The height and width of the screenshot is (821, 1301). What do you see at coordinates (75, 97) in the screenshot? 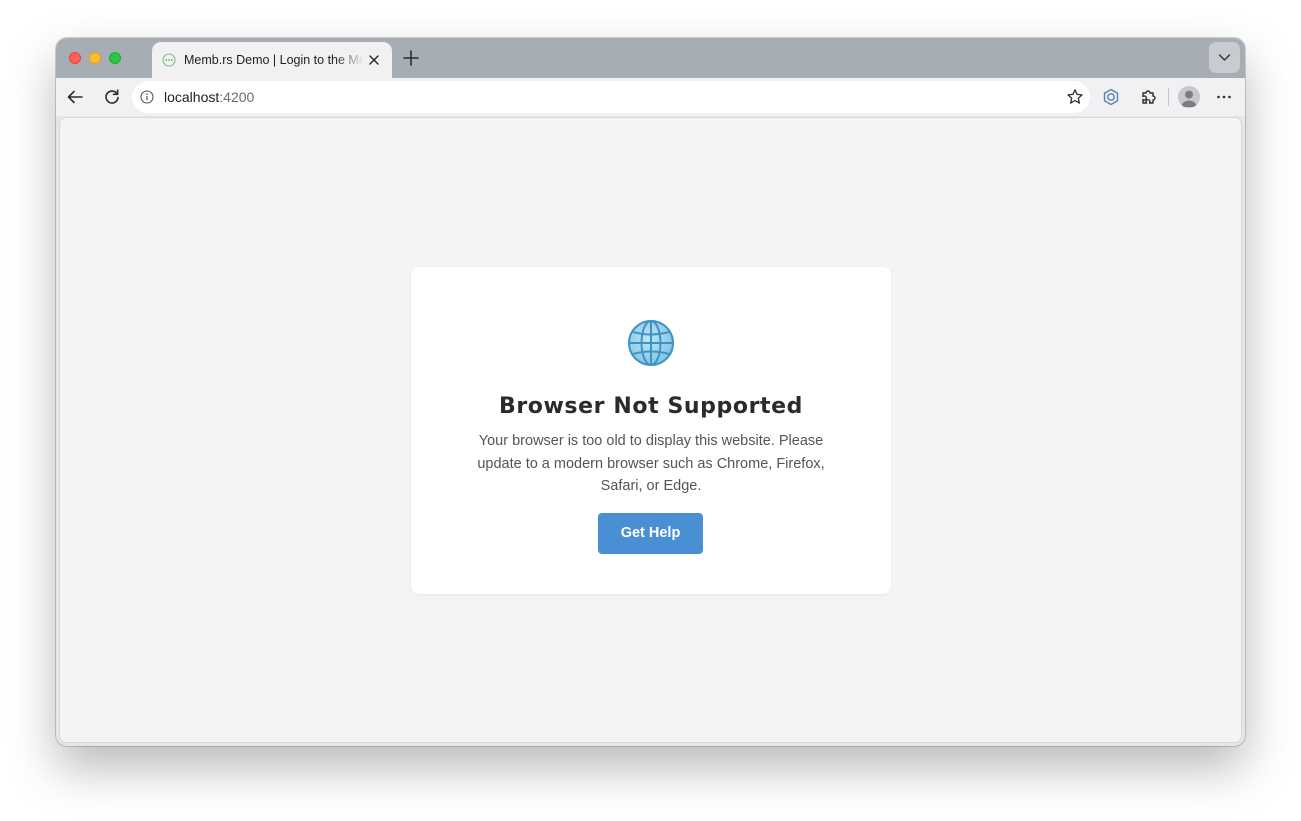
I see `back-arrow-icon` at bounding box center [75, 97].